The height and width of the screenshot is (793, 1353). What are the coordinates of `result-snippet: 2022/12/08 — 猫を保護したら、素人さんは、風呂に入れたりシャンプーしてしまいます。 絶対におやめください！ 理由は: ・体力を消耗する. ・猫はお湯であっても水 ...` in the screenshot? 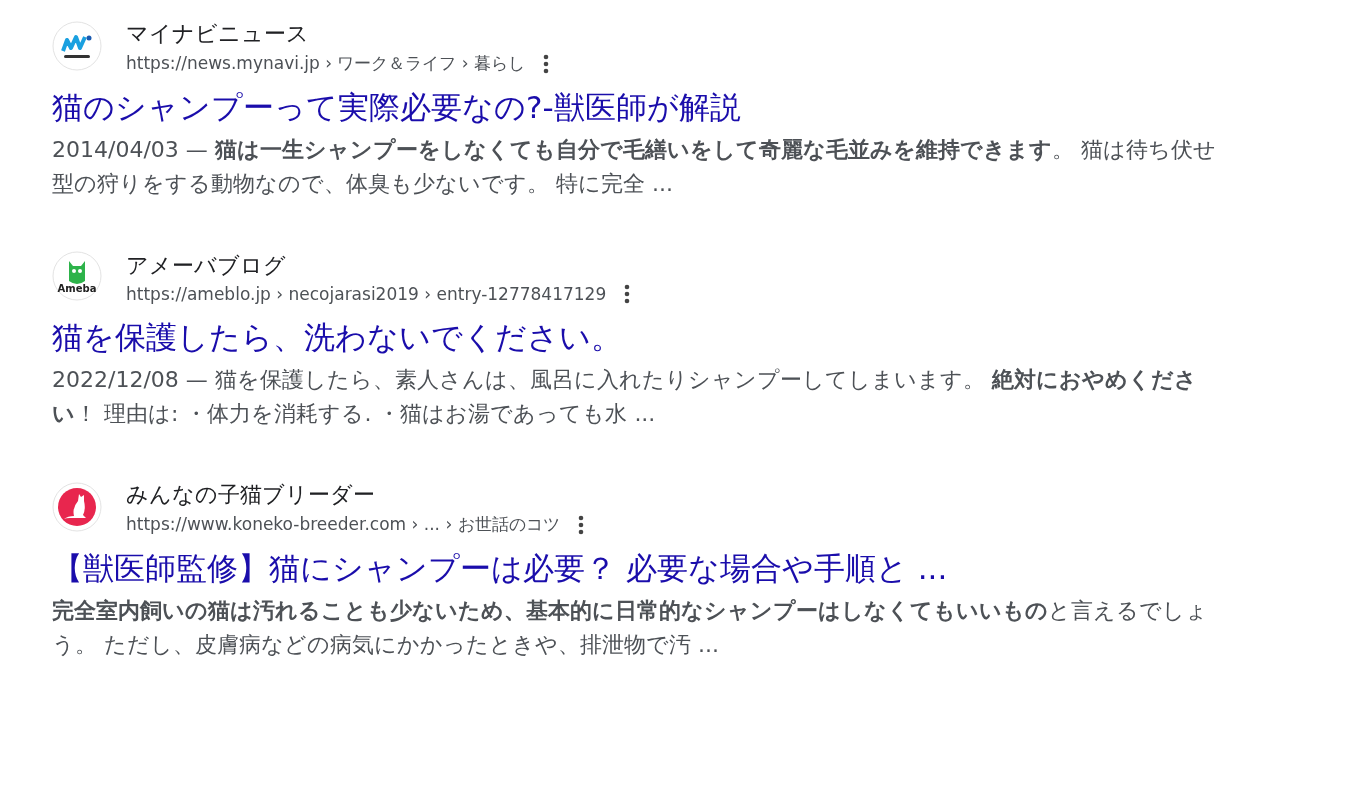 It's located at (625, 397).